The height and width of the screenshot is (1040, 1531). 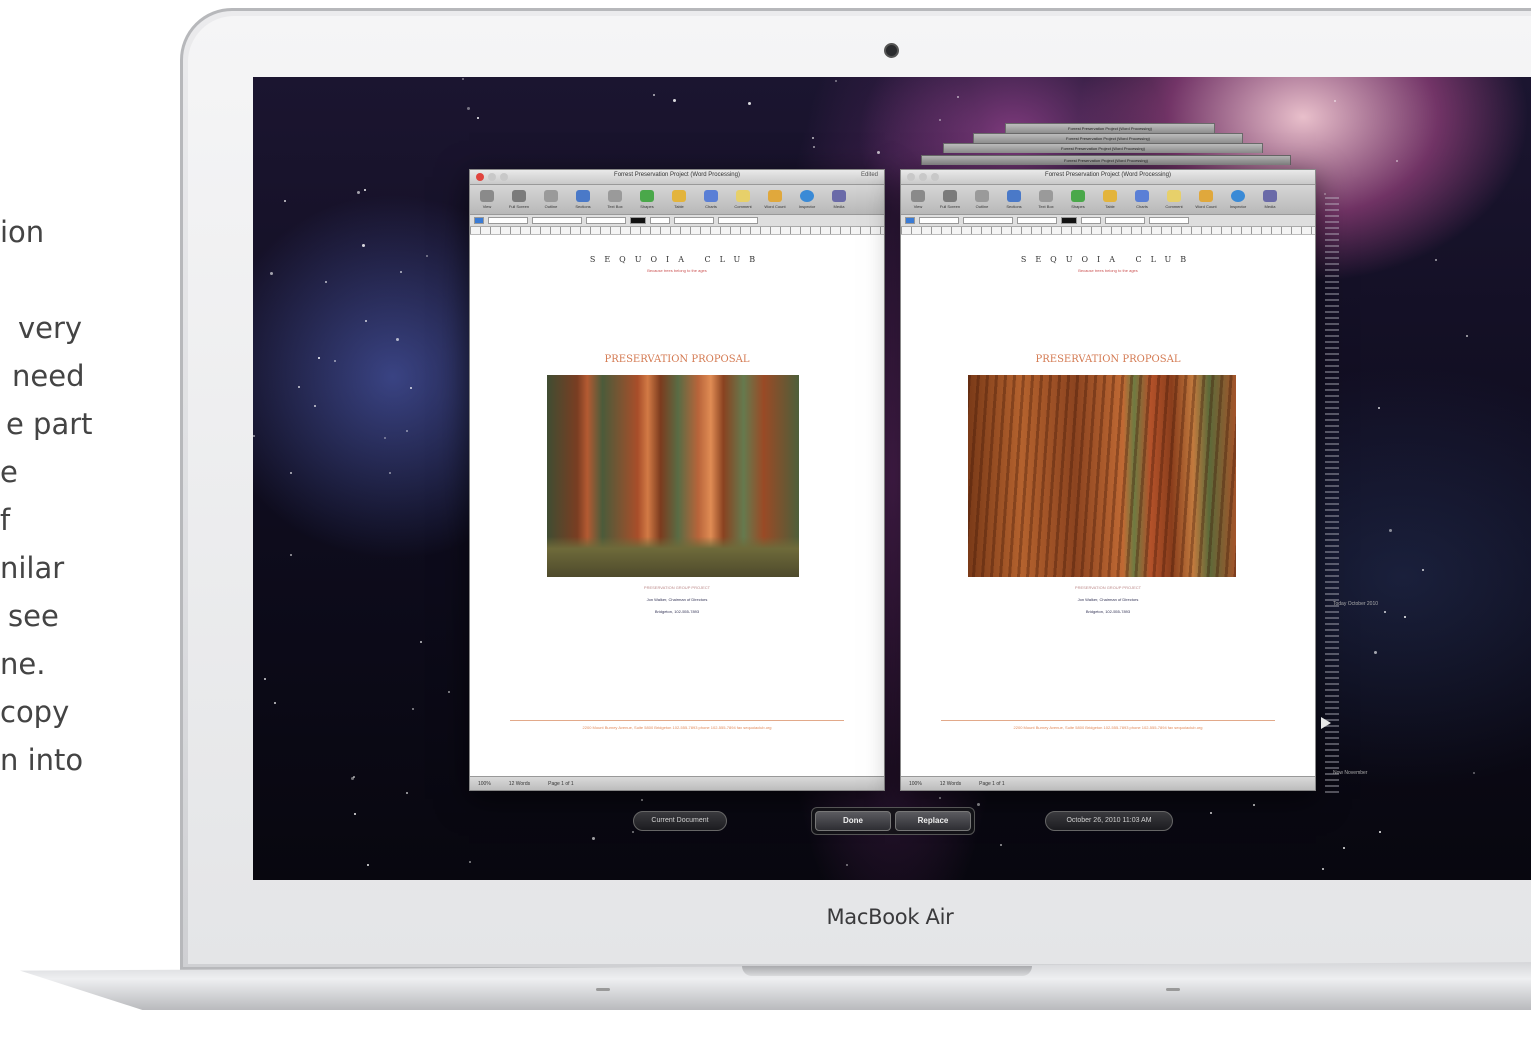 I want to click on page-indicator: Page 1 of 1, so click(x=561, y=783).